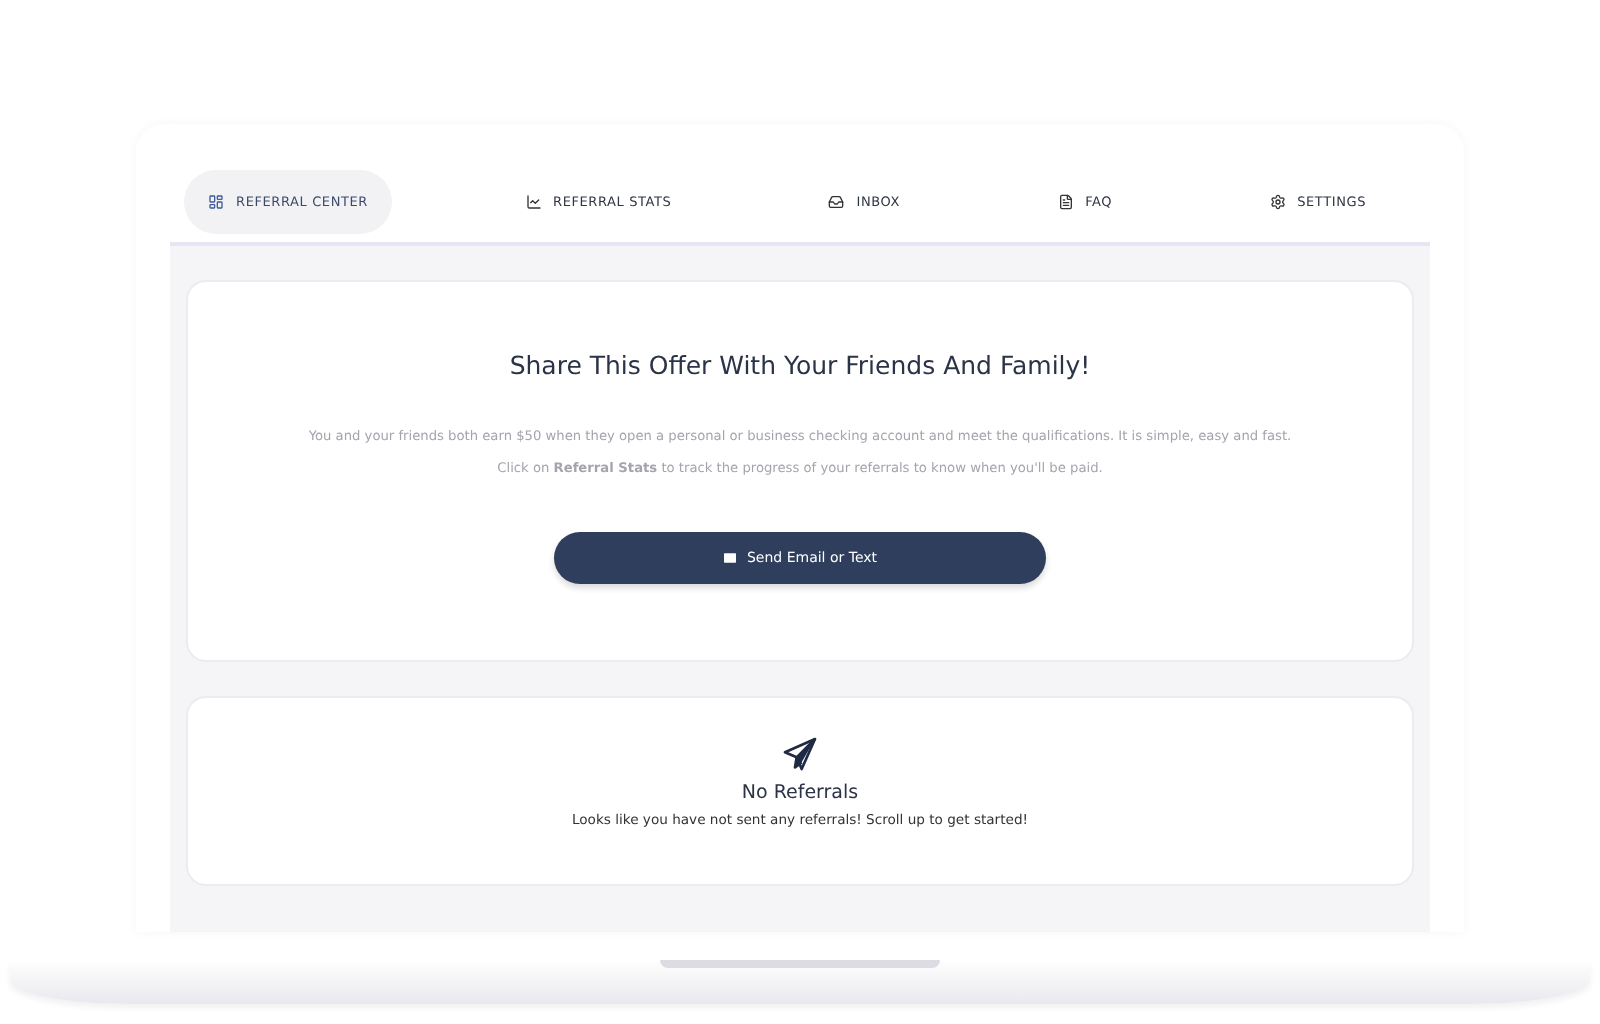  I want to click on line-chart-icon, so click(533, 201).